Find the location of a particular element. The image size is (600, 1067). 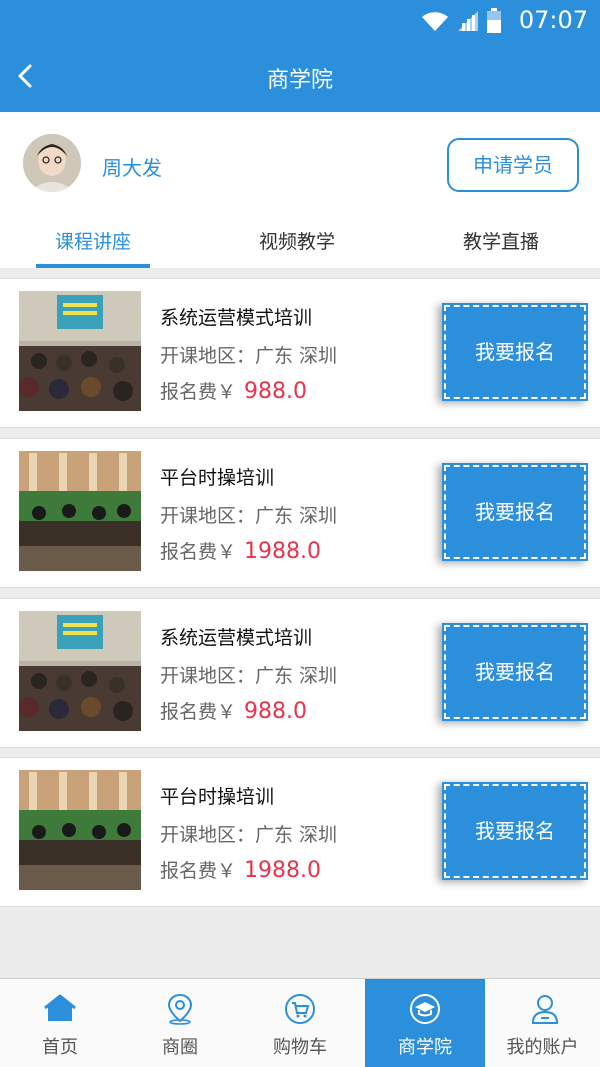

tabbar-business-school: 商学院 is located at coordinates (425, 1023).